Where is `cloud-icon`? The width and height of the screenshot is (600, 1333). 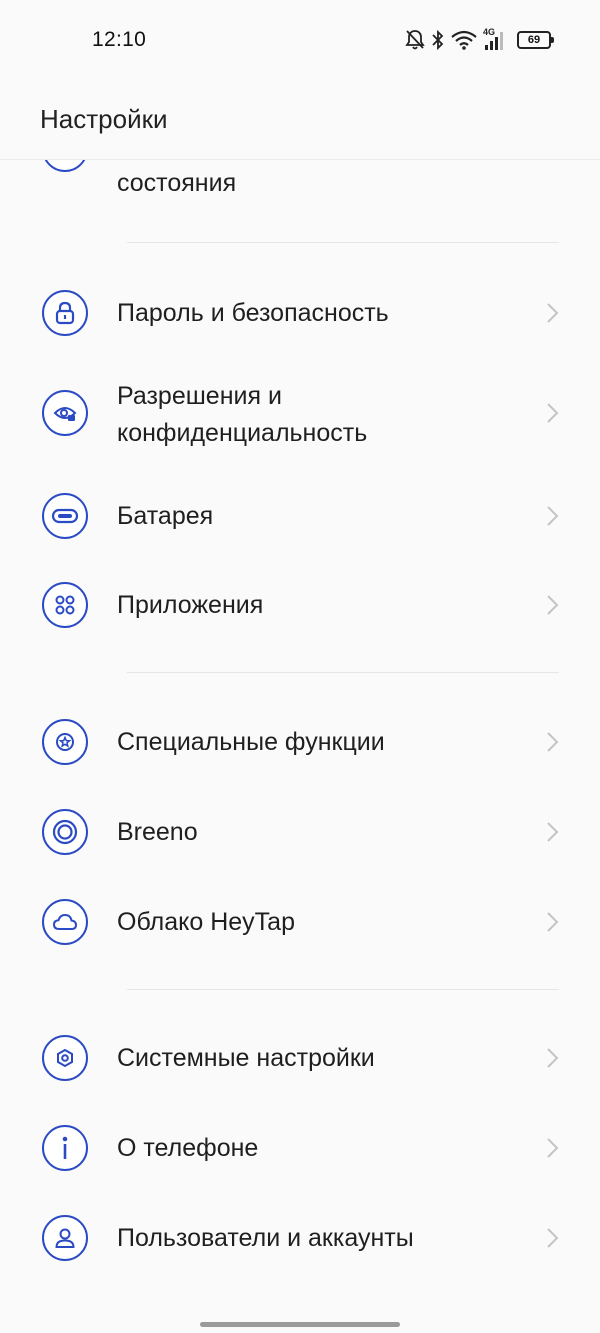 cloud-icon is located at coordinates (65, 922).